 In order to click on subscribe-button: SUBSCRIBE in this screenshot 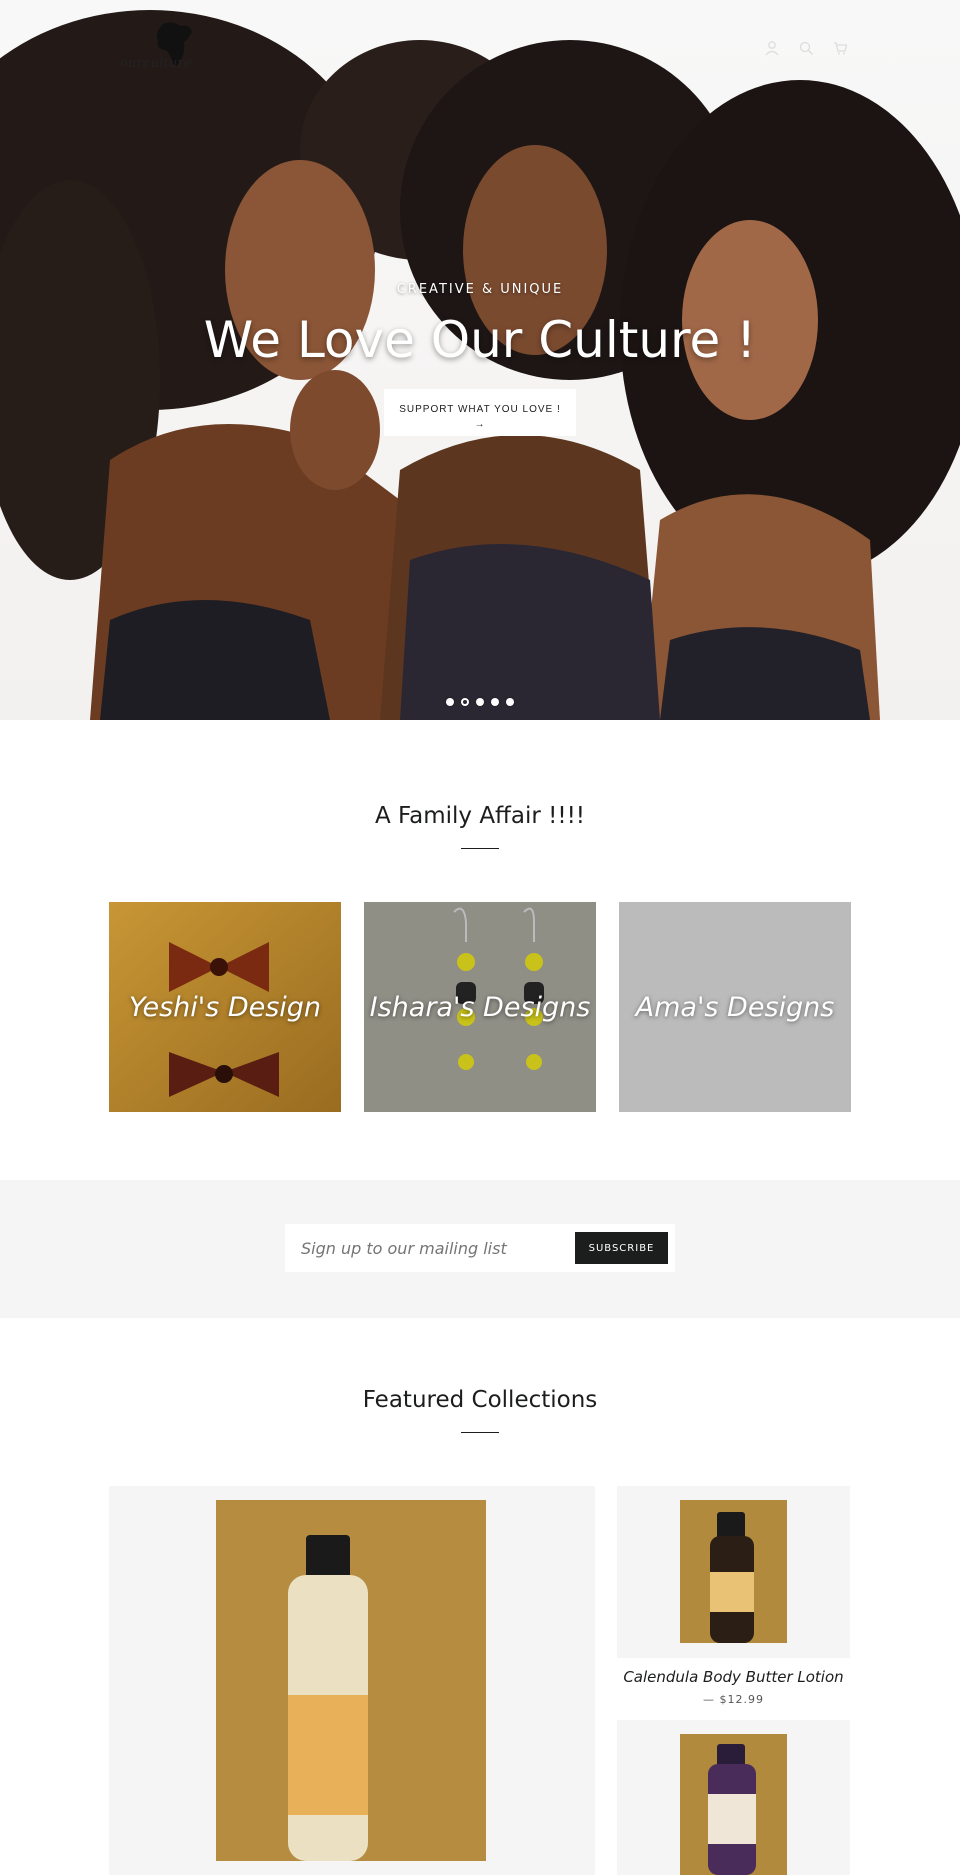, I will do `click(621, 1248)`.